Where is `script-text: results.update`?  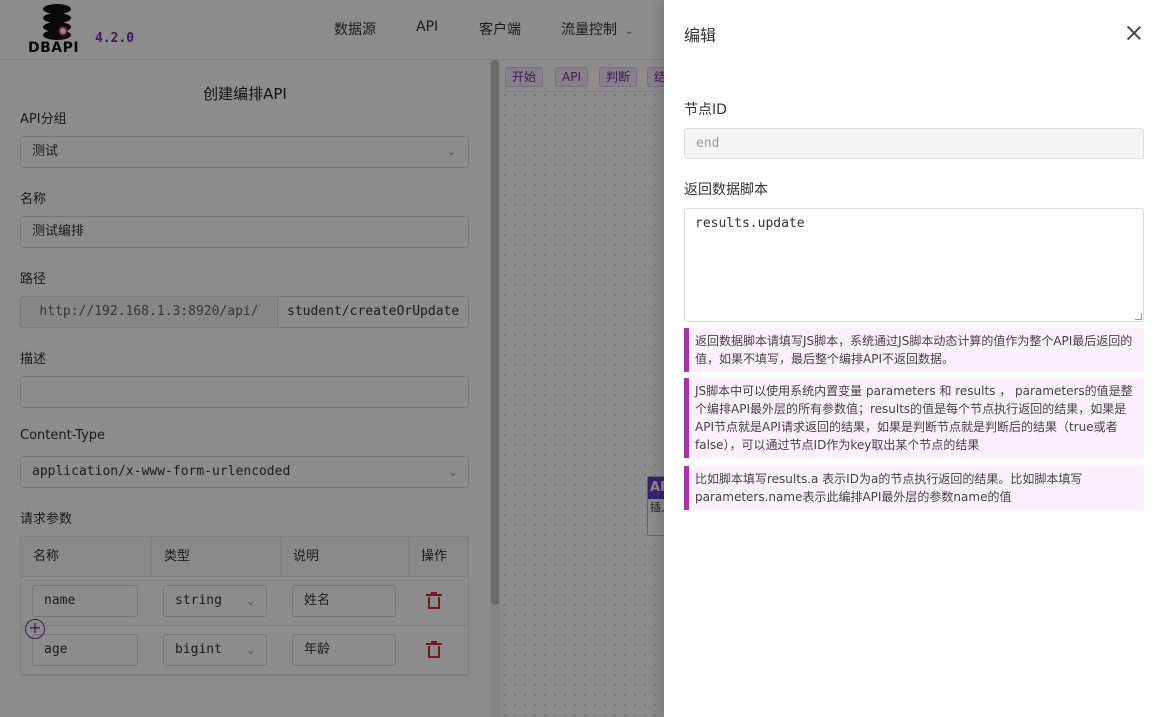
script-text: results.update is located at coordinates (750, 223).